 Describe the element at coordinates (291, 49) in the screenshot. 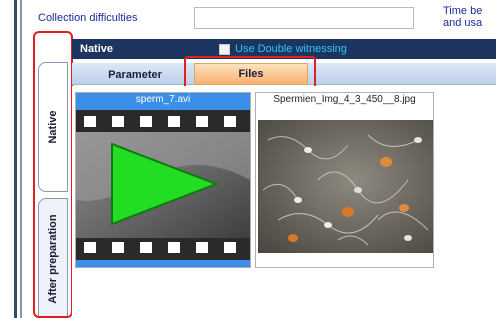

I see `double-witnessing-label: Use Double witnessing` at that location.